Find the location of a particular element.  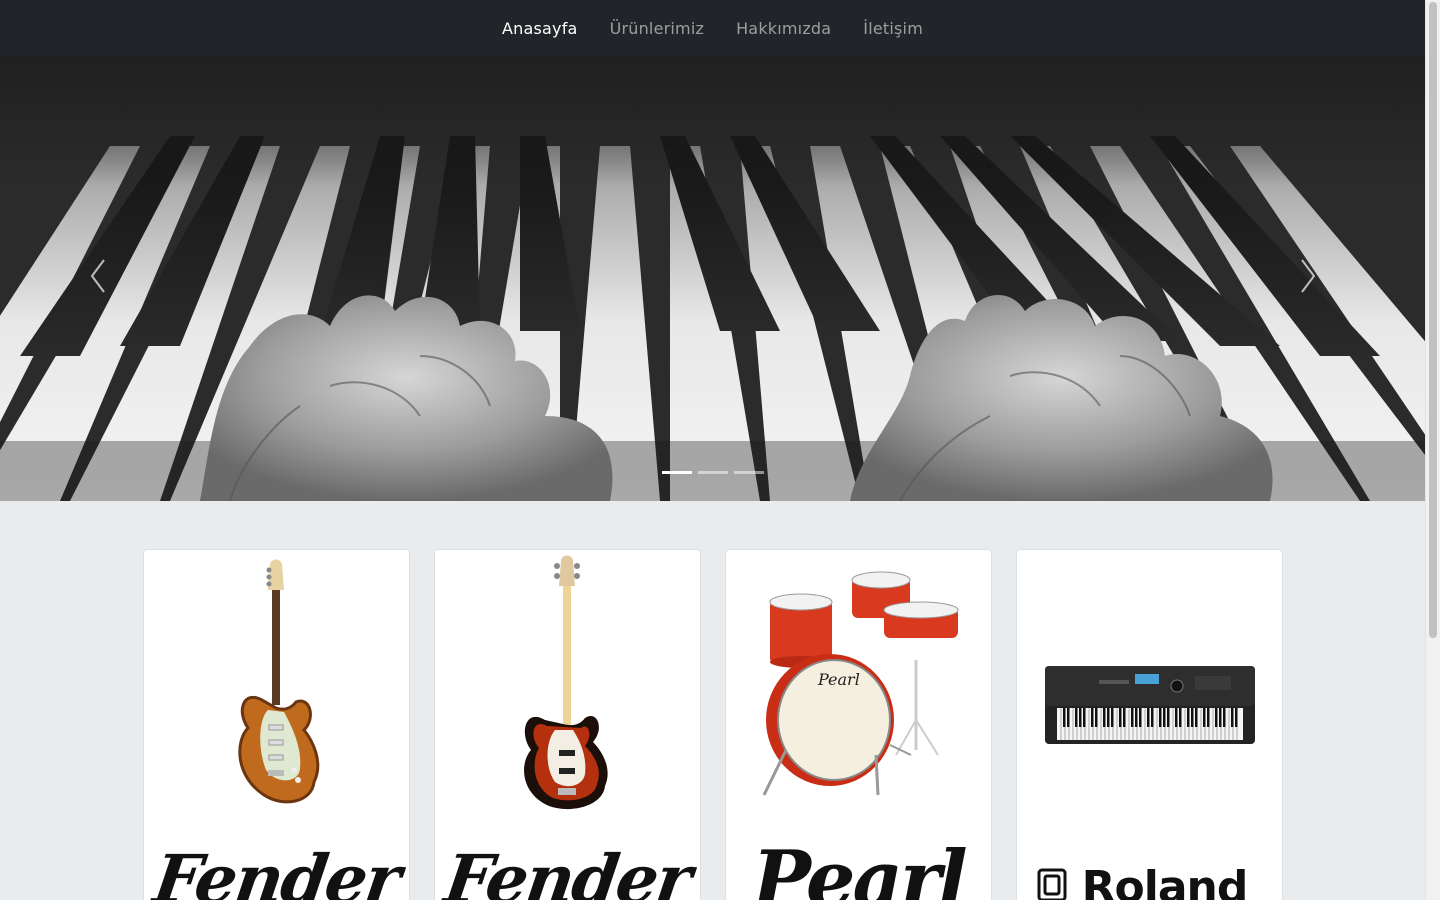

product-card-fender-bass: Fender is located at coordinates (567, 724).